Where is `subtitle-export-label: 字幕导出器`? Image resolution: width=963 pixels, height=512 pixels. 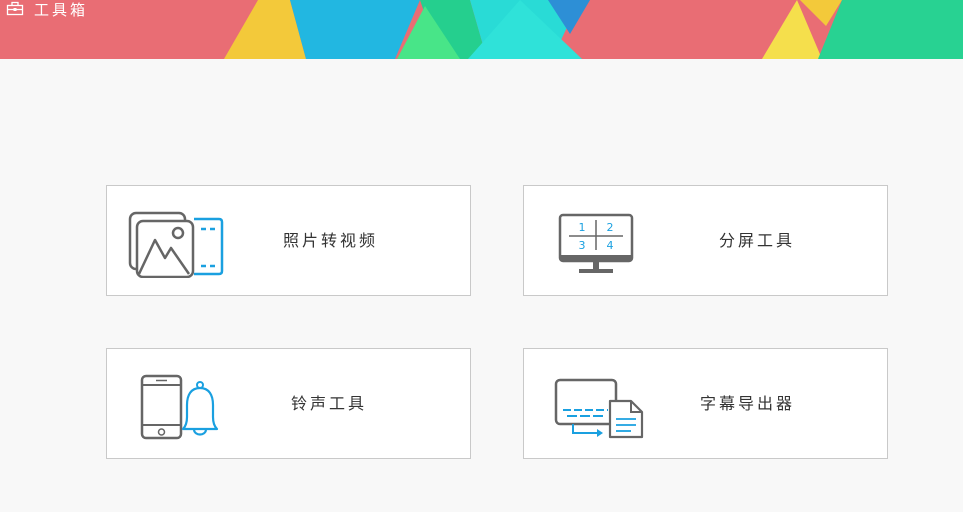 subtitle-export-label: 字幕导出器 is located at coordinates (748, 403).